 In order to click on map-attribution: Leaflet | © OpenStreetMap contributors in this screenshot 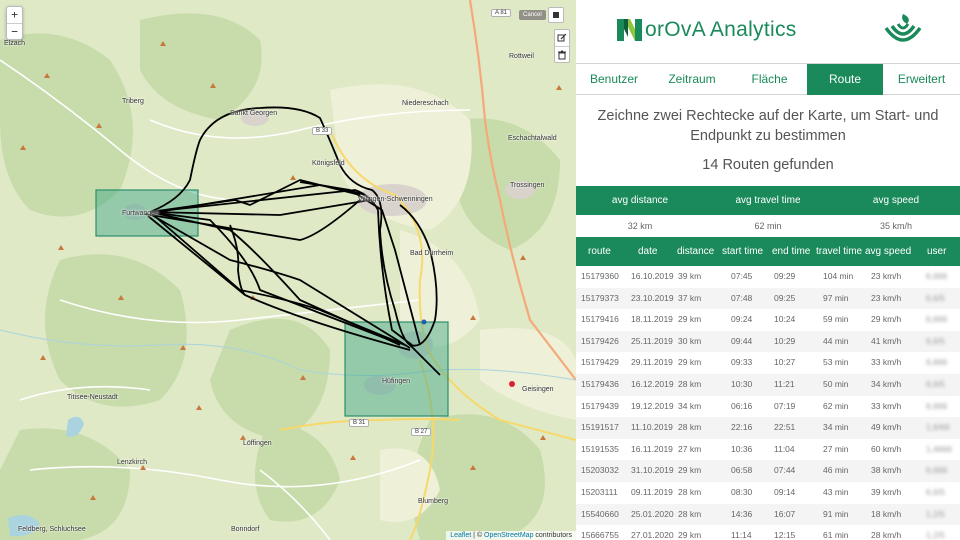, I will do `click(511, 535)`.